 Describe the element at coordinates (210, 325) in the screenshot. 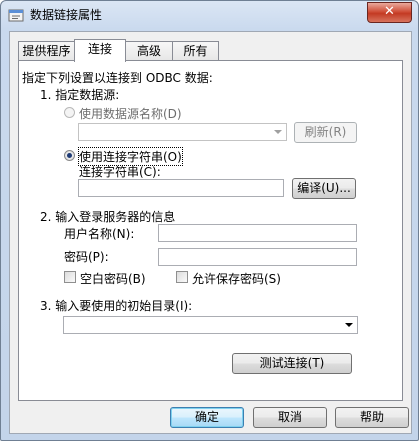

I see `initial-catalog-combo` at that location.